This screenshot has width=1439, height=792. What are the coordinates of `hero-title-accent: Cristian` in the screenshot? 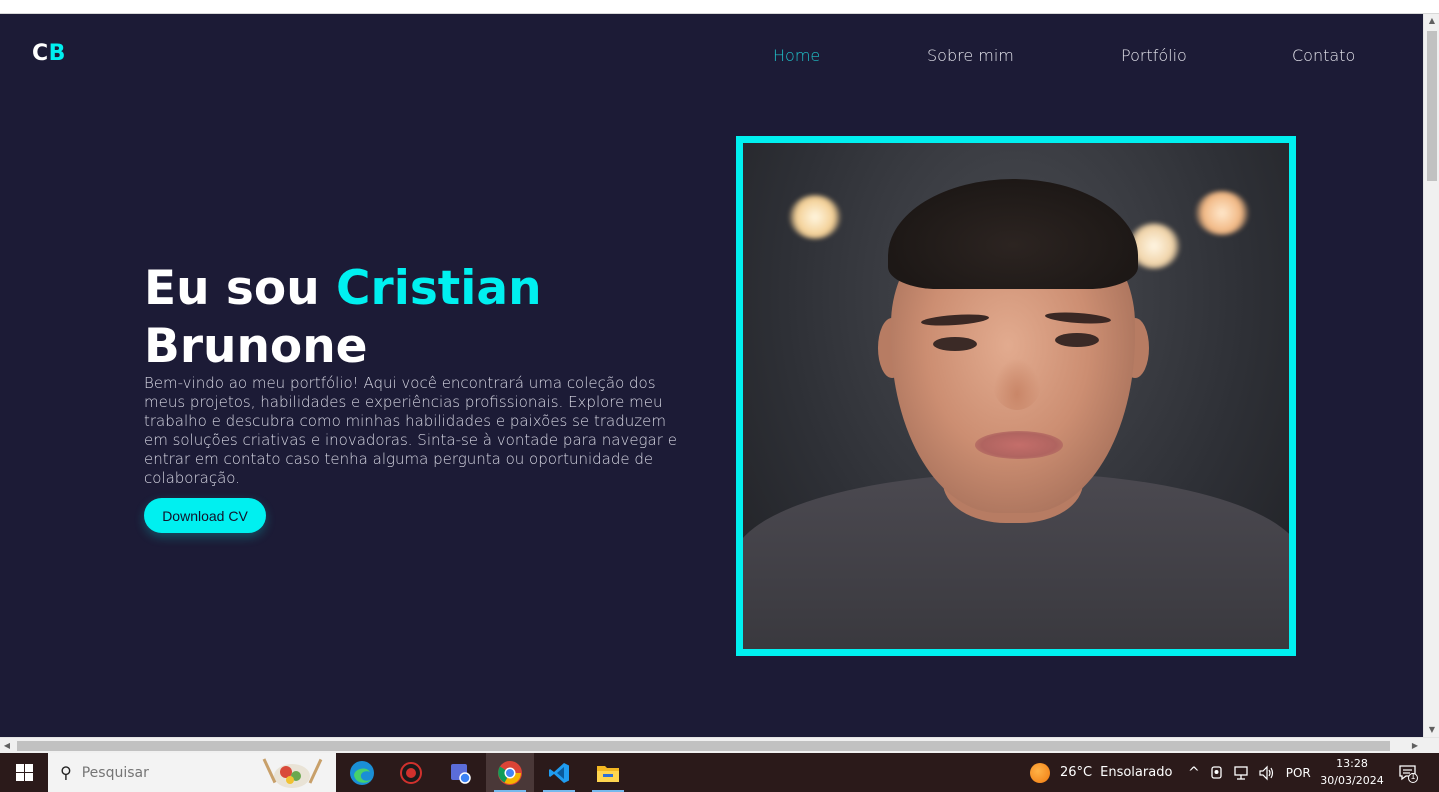 It's located at (439, 288).